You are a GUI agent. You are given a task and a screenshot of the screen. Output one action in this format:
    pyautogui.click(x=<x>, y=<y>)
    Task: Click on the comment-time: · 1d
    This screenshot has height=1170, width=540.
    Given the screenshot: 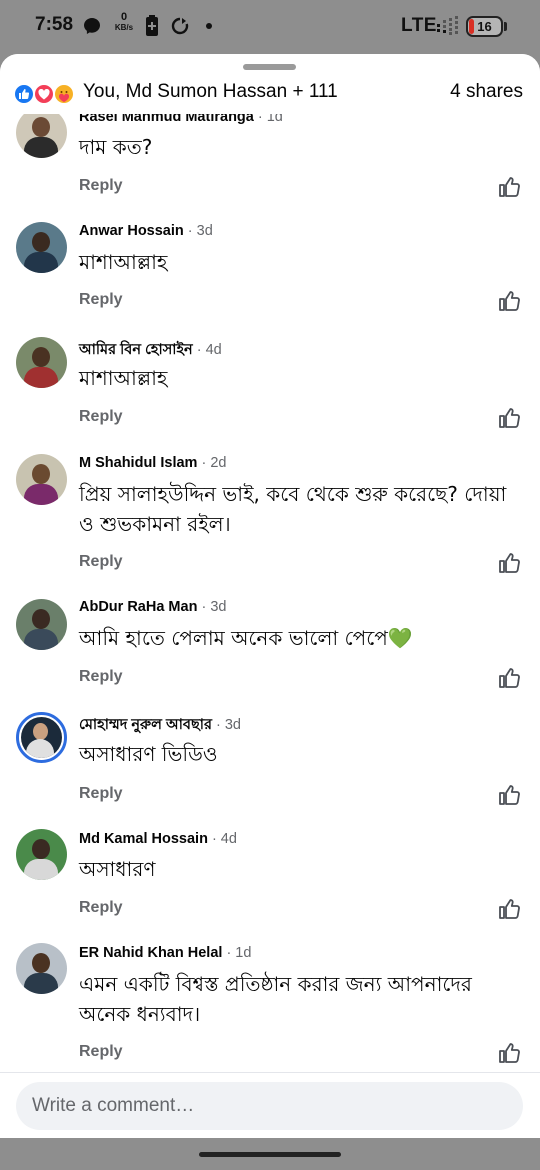 What is the action you would take?
    pyautogui.click(x=237, y=953)
    